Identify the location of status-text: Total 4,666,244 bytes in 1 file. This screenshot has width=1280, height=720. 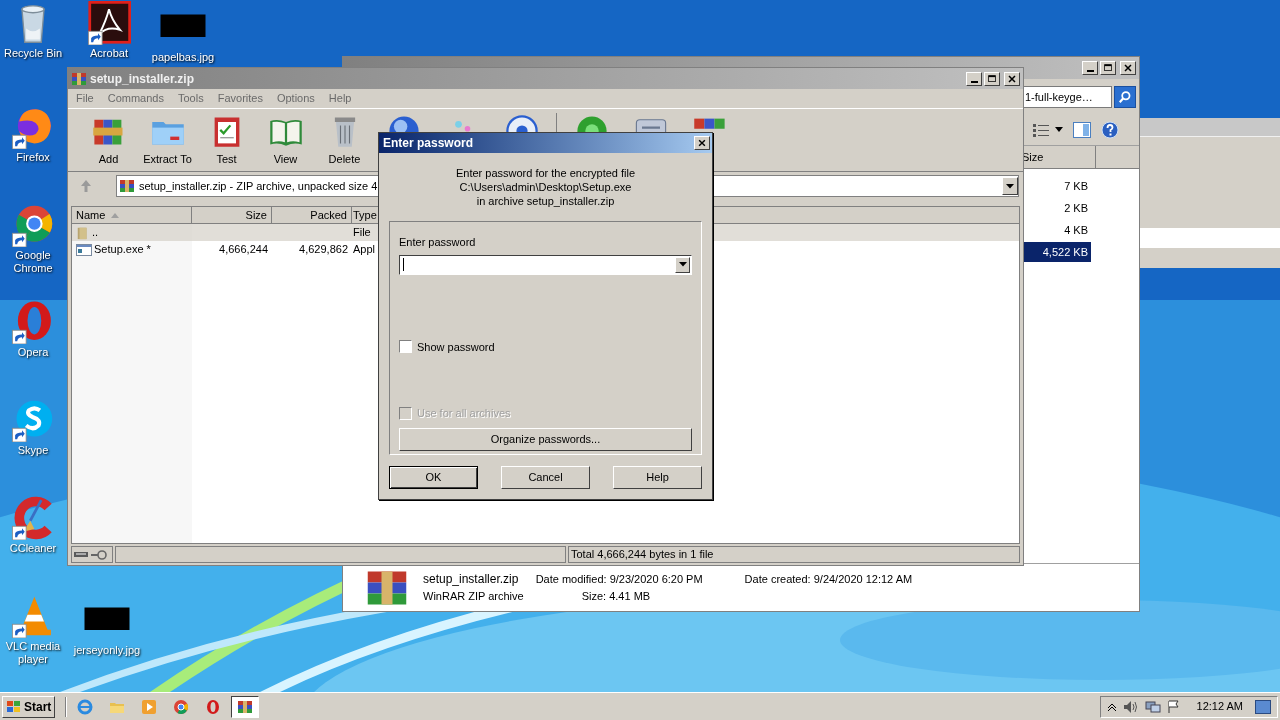
(794, 554).